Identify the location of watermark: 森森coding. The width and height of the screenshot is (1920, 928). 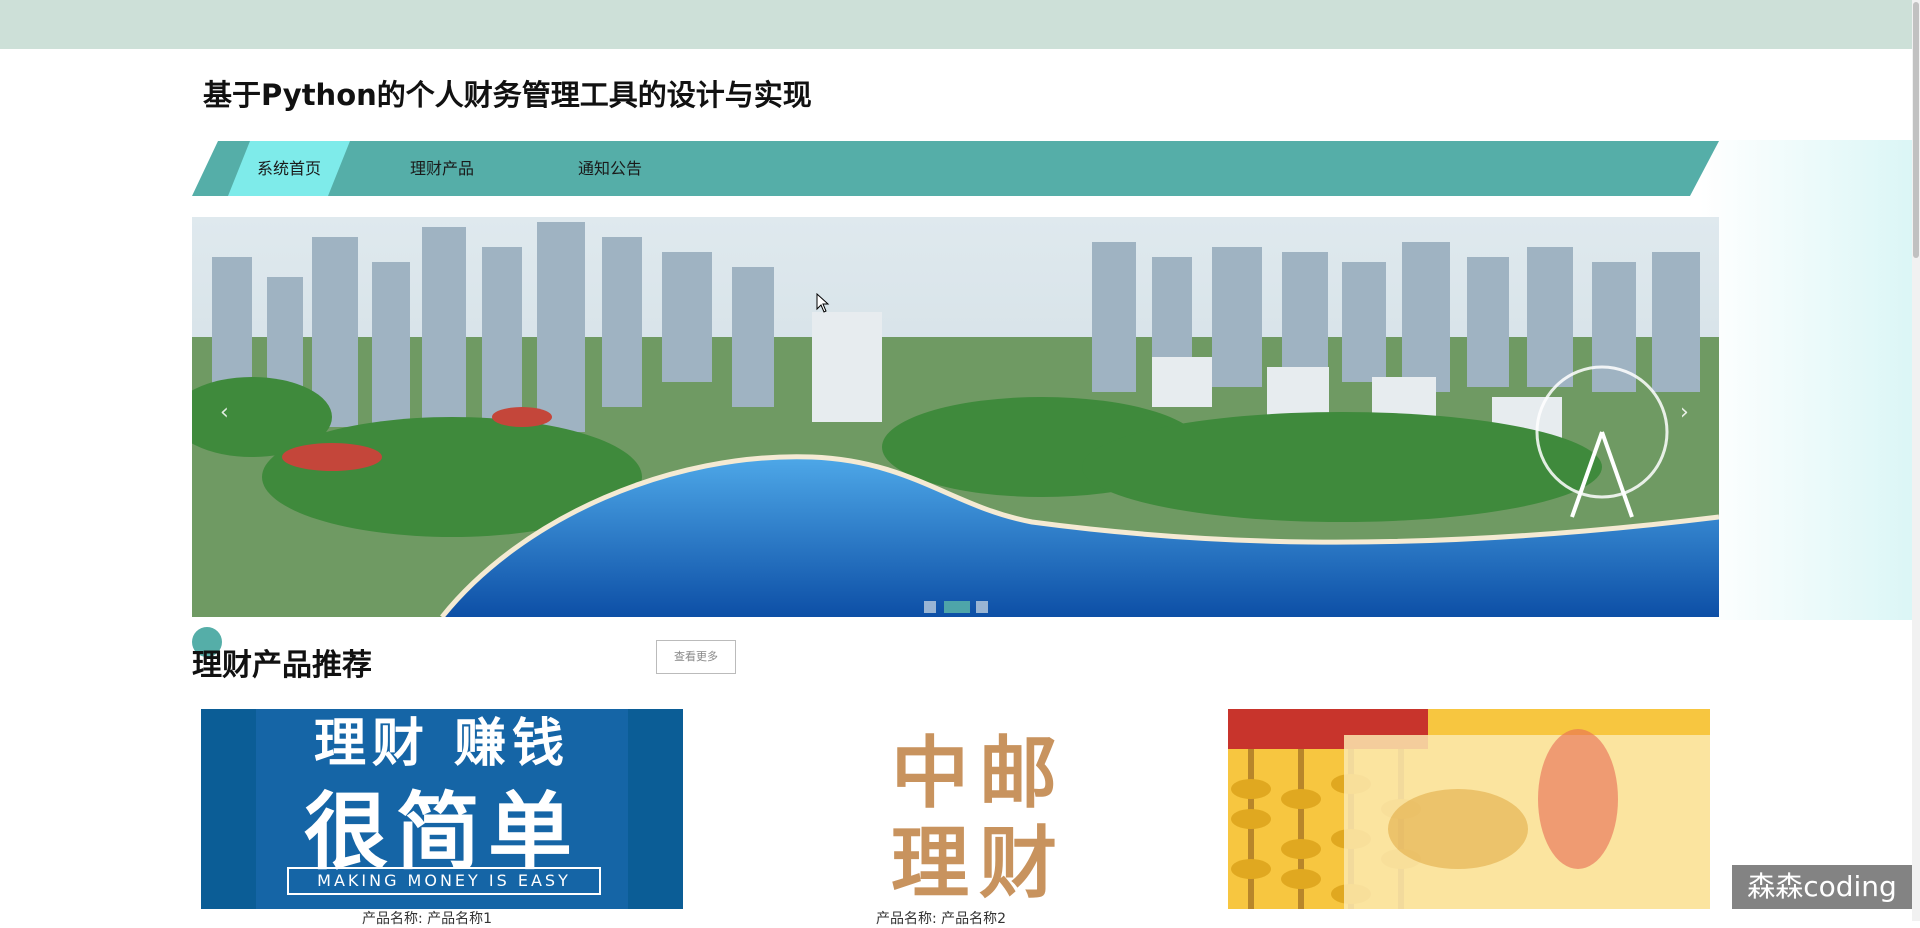
(1822, 887).